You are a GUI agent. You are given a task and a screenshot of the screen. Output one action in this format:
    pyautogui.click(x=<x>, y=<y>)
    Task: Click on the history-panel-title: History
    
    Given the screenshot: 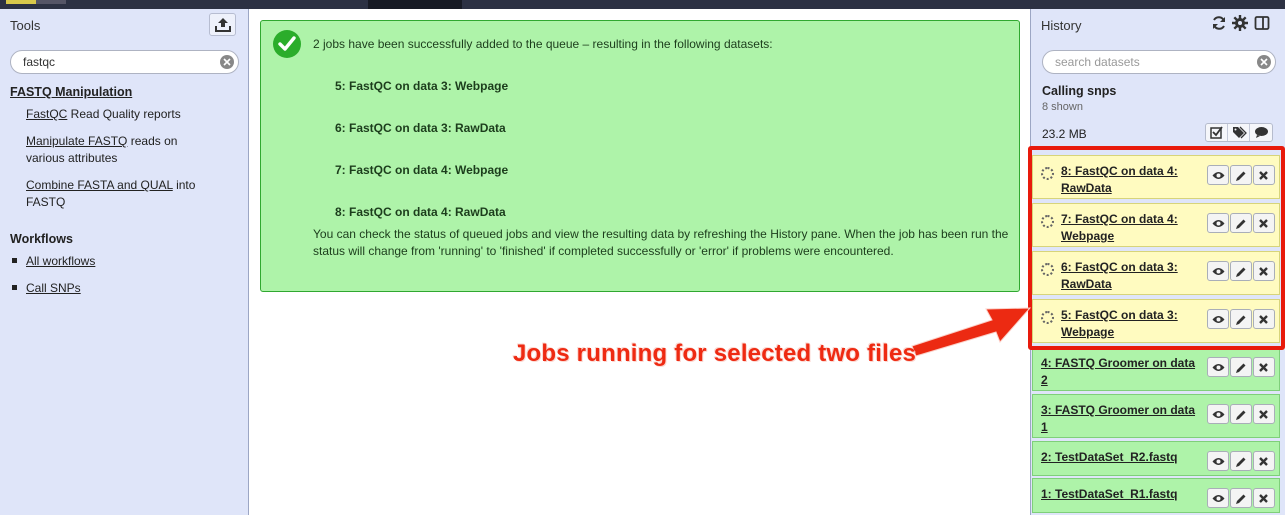 What is the action you would take?
    pyautogui.click(x=1061, y=25)
    